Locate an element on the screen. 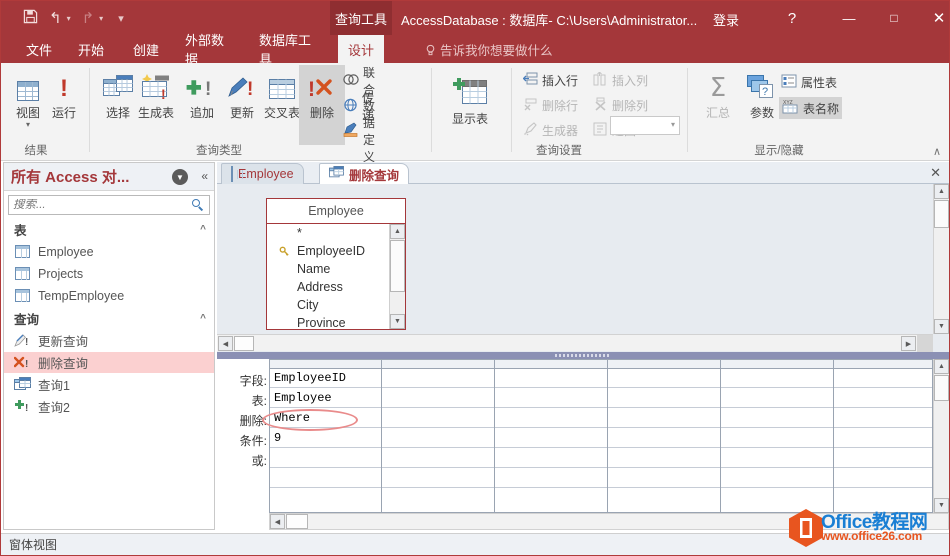  delete-column-button: 删除列 is located at coordinates (620, 105).